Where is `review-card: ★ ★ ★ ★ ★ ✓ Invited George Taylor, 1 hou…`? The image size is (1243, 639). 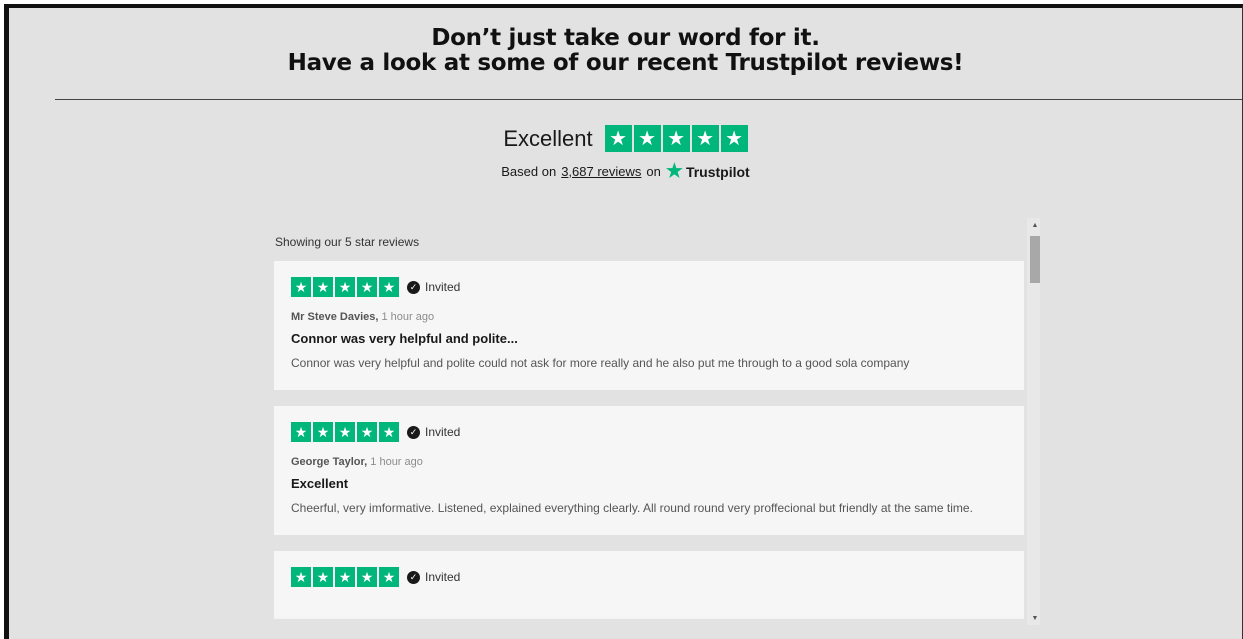 review-card: ★ ★ ★ ★ ★ ✓ Invited George Taylor, 1 hou… is located at coordinates (649, 470).